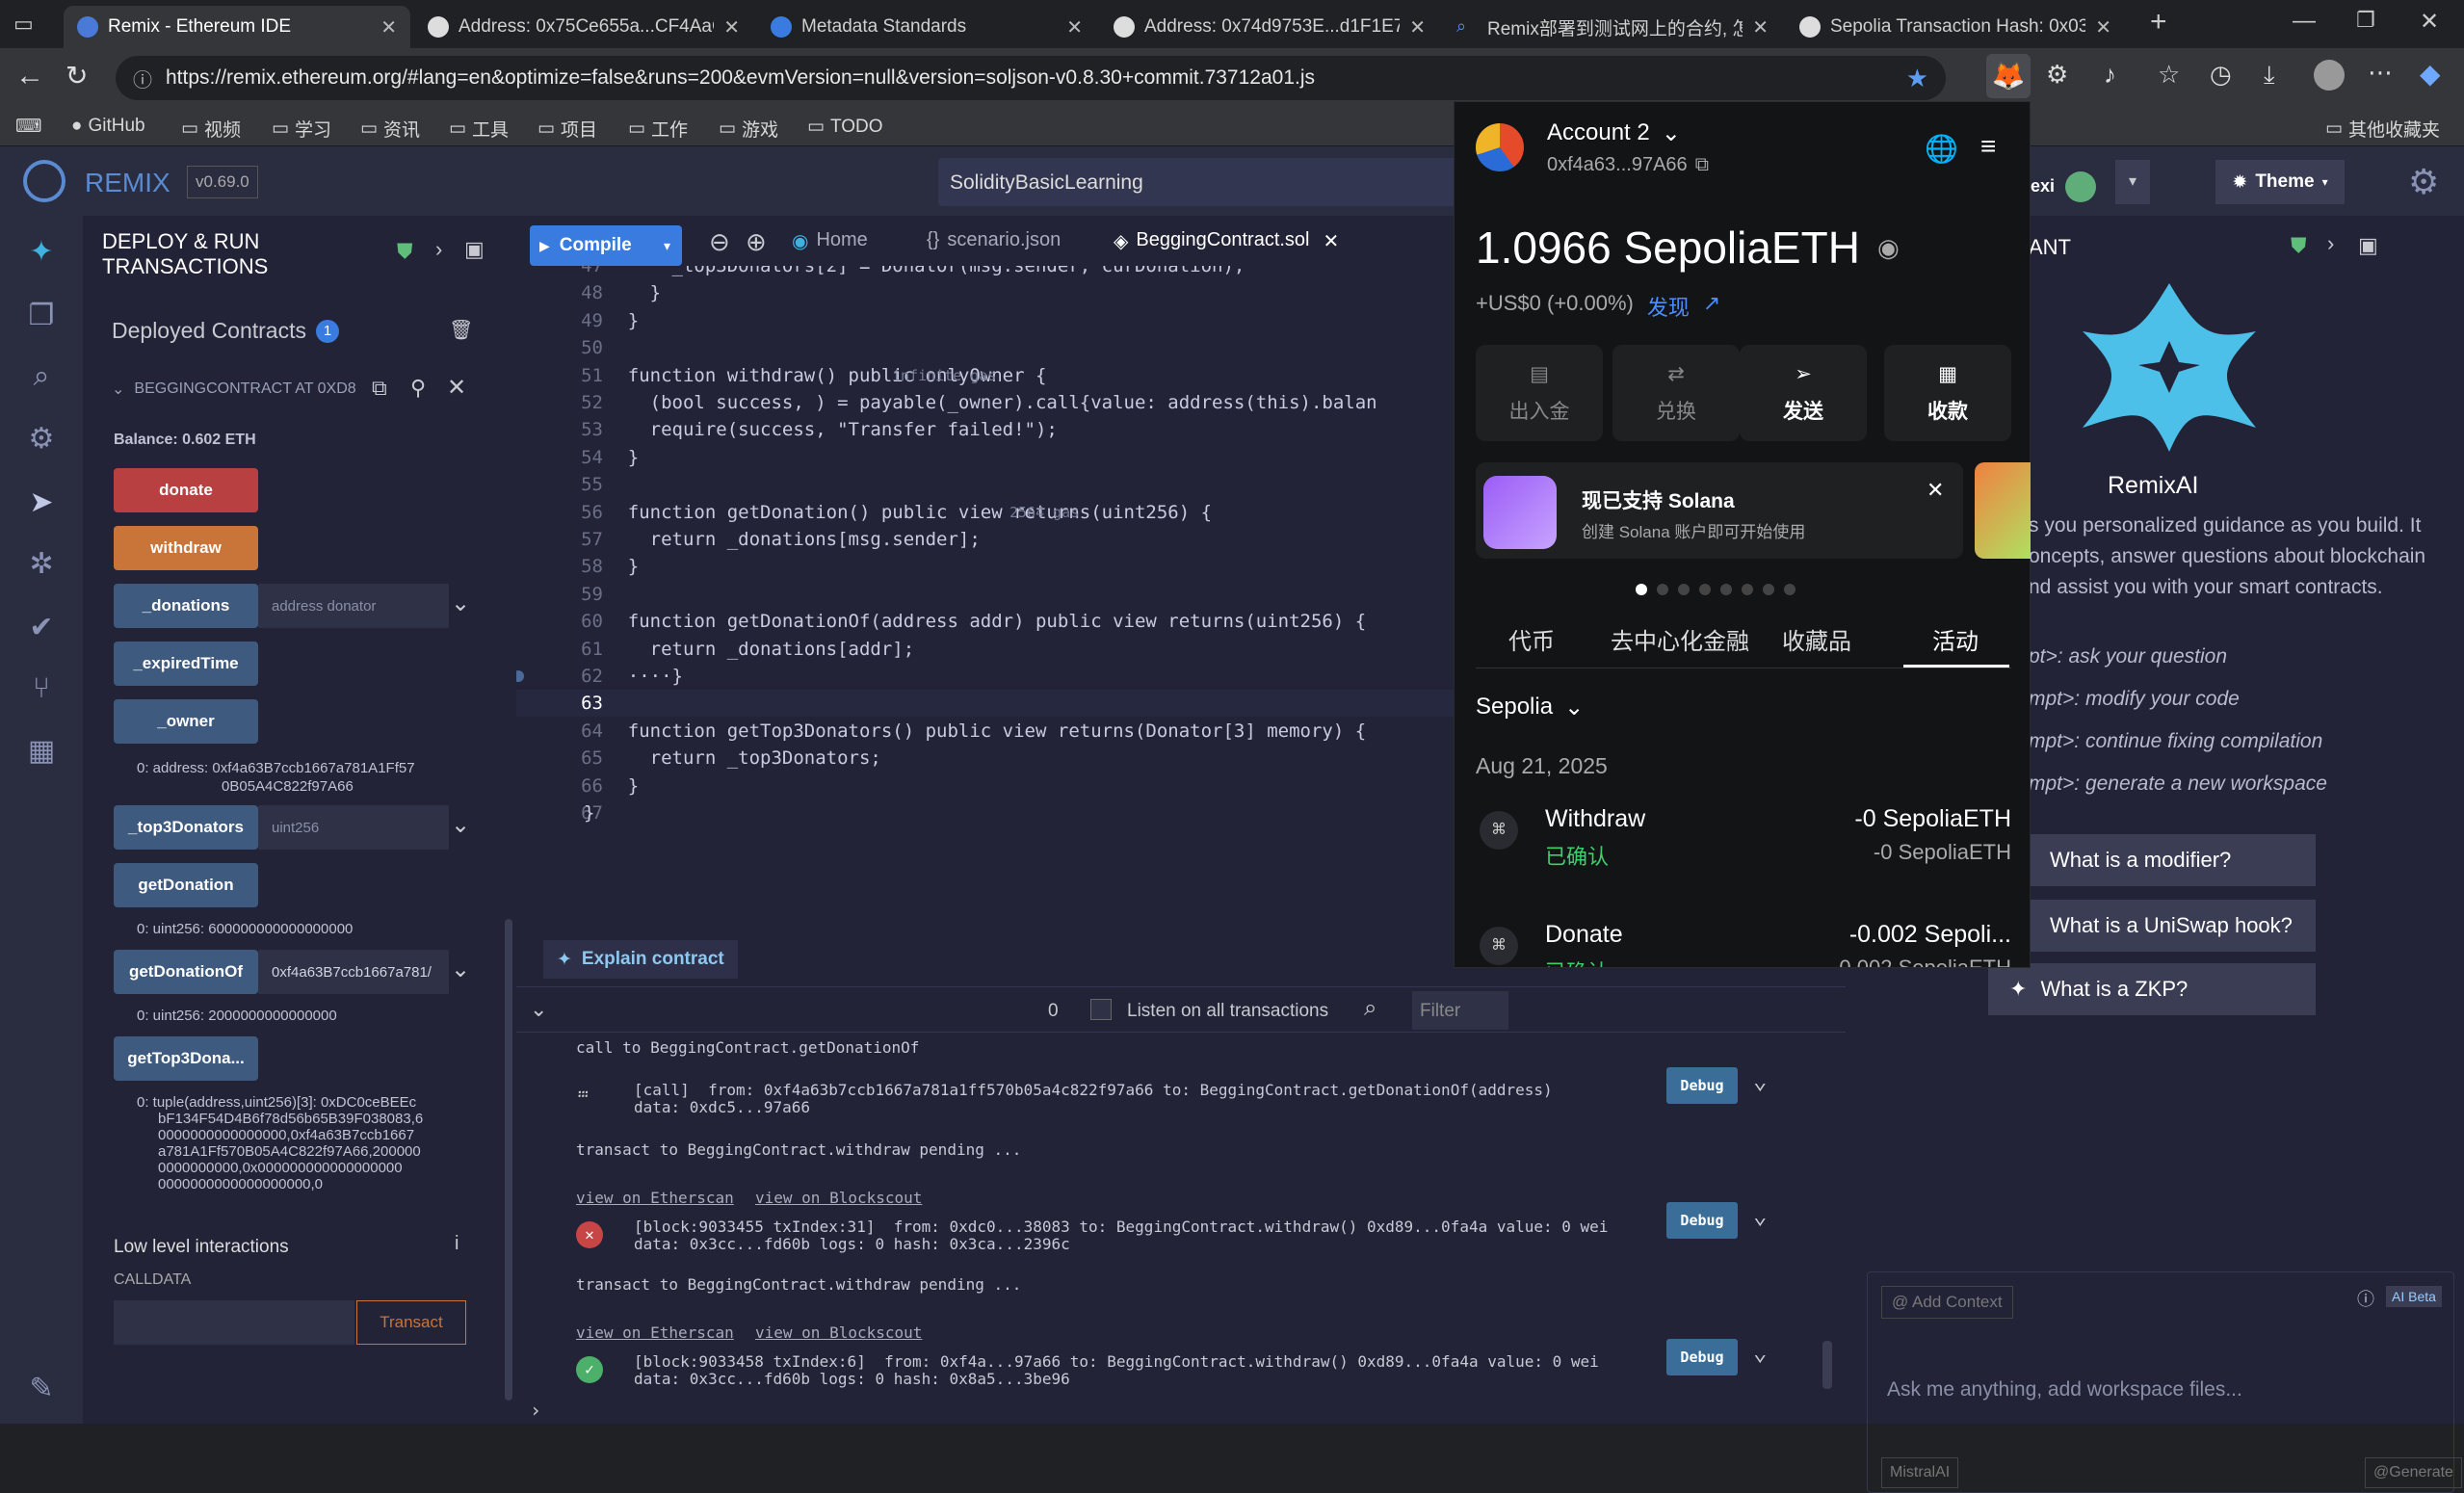  What do you see at coordinates (77, 76) in the screenshot?
I see `reload-icon: ↻` at bounding box center [77, 76].